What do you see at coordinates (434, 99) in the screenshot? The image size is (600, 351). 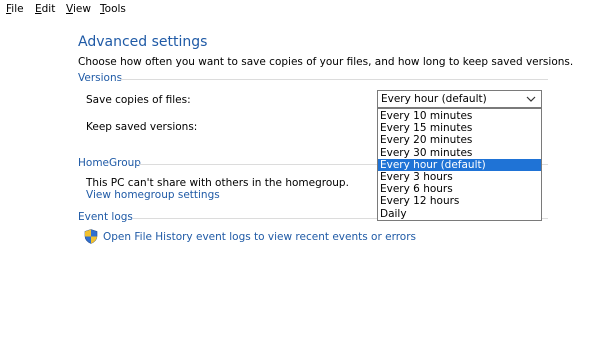 I see `save-copies-value: Every hour (default)` at bounding box center [434, 99].